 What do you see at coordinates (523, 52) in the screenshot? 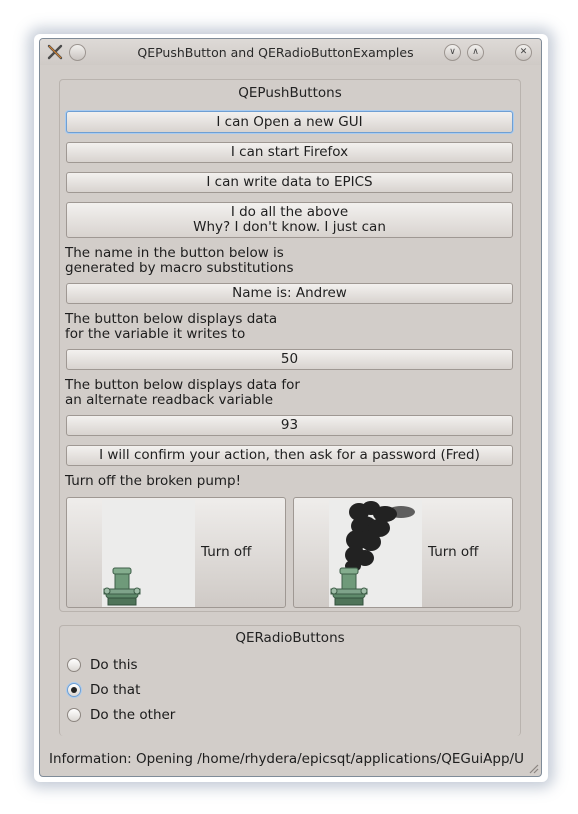
I see `close-icon: ✕` at bounding box center [523, 52].